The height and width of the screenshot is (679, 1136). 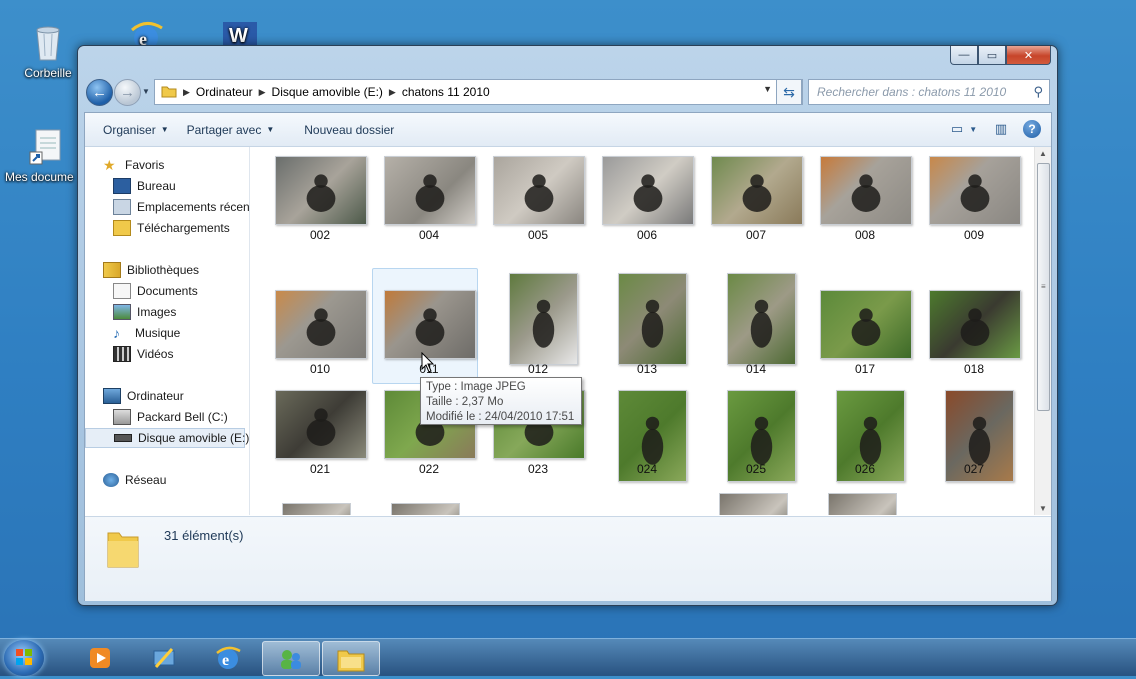 What do you see at coordinates (320, 211) in the screenshot?
I see `file-thumbnail: 002` at bounding box center [320, 211].